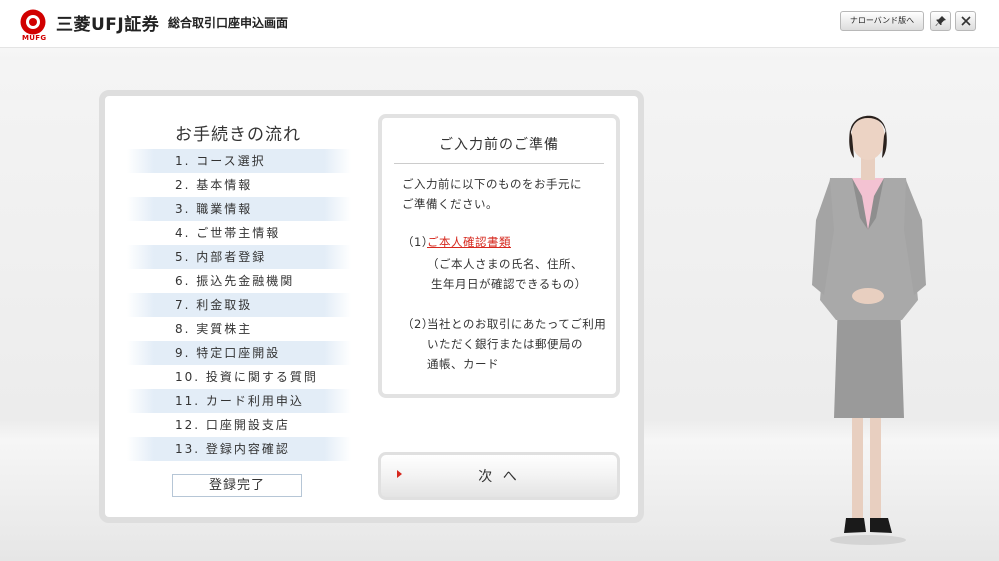 The width and height of the screenshot is (999, 561). Describe the element at coordinates (239, 449) in the screenshot. I see `step-item: 13. 登録内容確認` at that location.